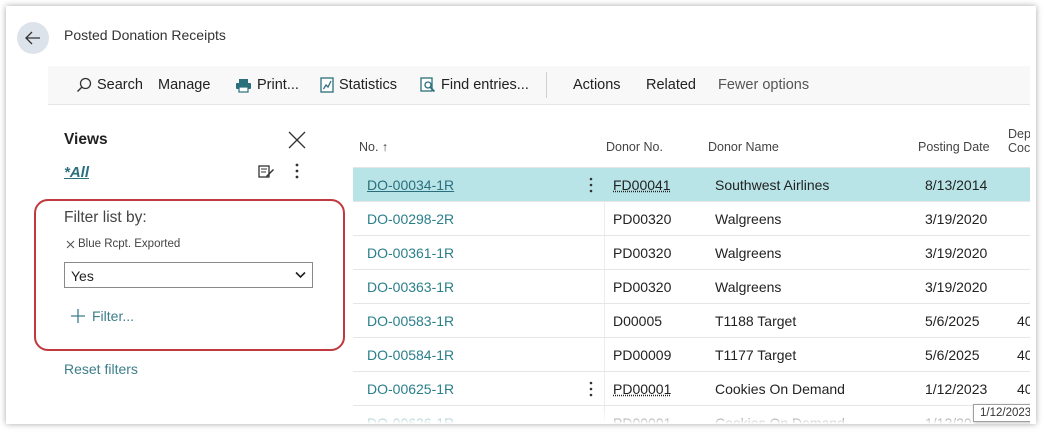 The image size is (1044, 432). Describe the element at coordinates (145, 35) in the screenshot. I see `page-title: Posted Donation Receipts` at that location.